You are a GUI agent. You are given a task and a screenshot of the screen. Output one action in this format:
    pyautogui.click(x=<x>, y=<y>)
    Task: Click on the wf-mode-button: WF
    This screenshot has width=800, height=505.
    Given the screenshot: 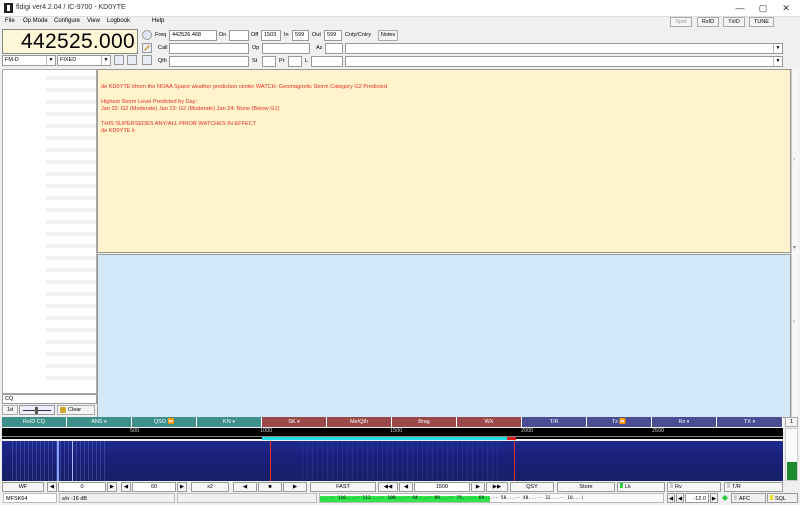 What is the action you would take?
    pyautogui.click(x=23, y=487)
    